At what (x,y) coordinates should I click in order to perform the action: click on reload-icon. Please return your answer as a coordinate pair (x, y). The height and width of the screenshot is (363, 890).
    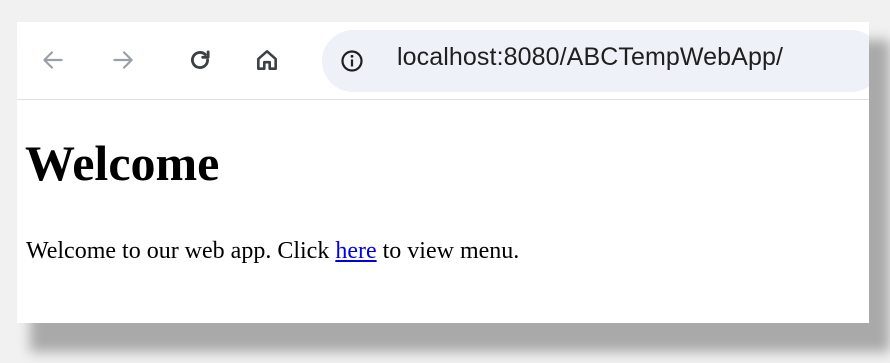
    Looking at the image, I should click on (200, 59).